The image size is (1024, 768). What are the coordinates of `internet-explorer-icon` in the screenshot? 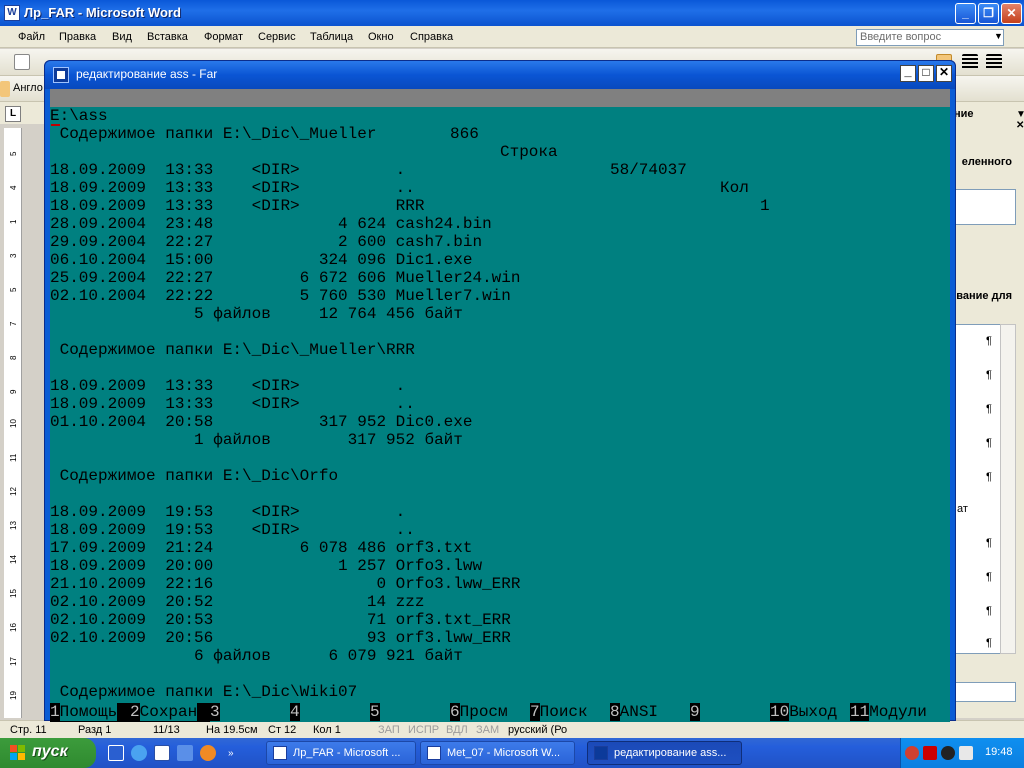 It's located at (139, 753).